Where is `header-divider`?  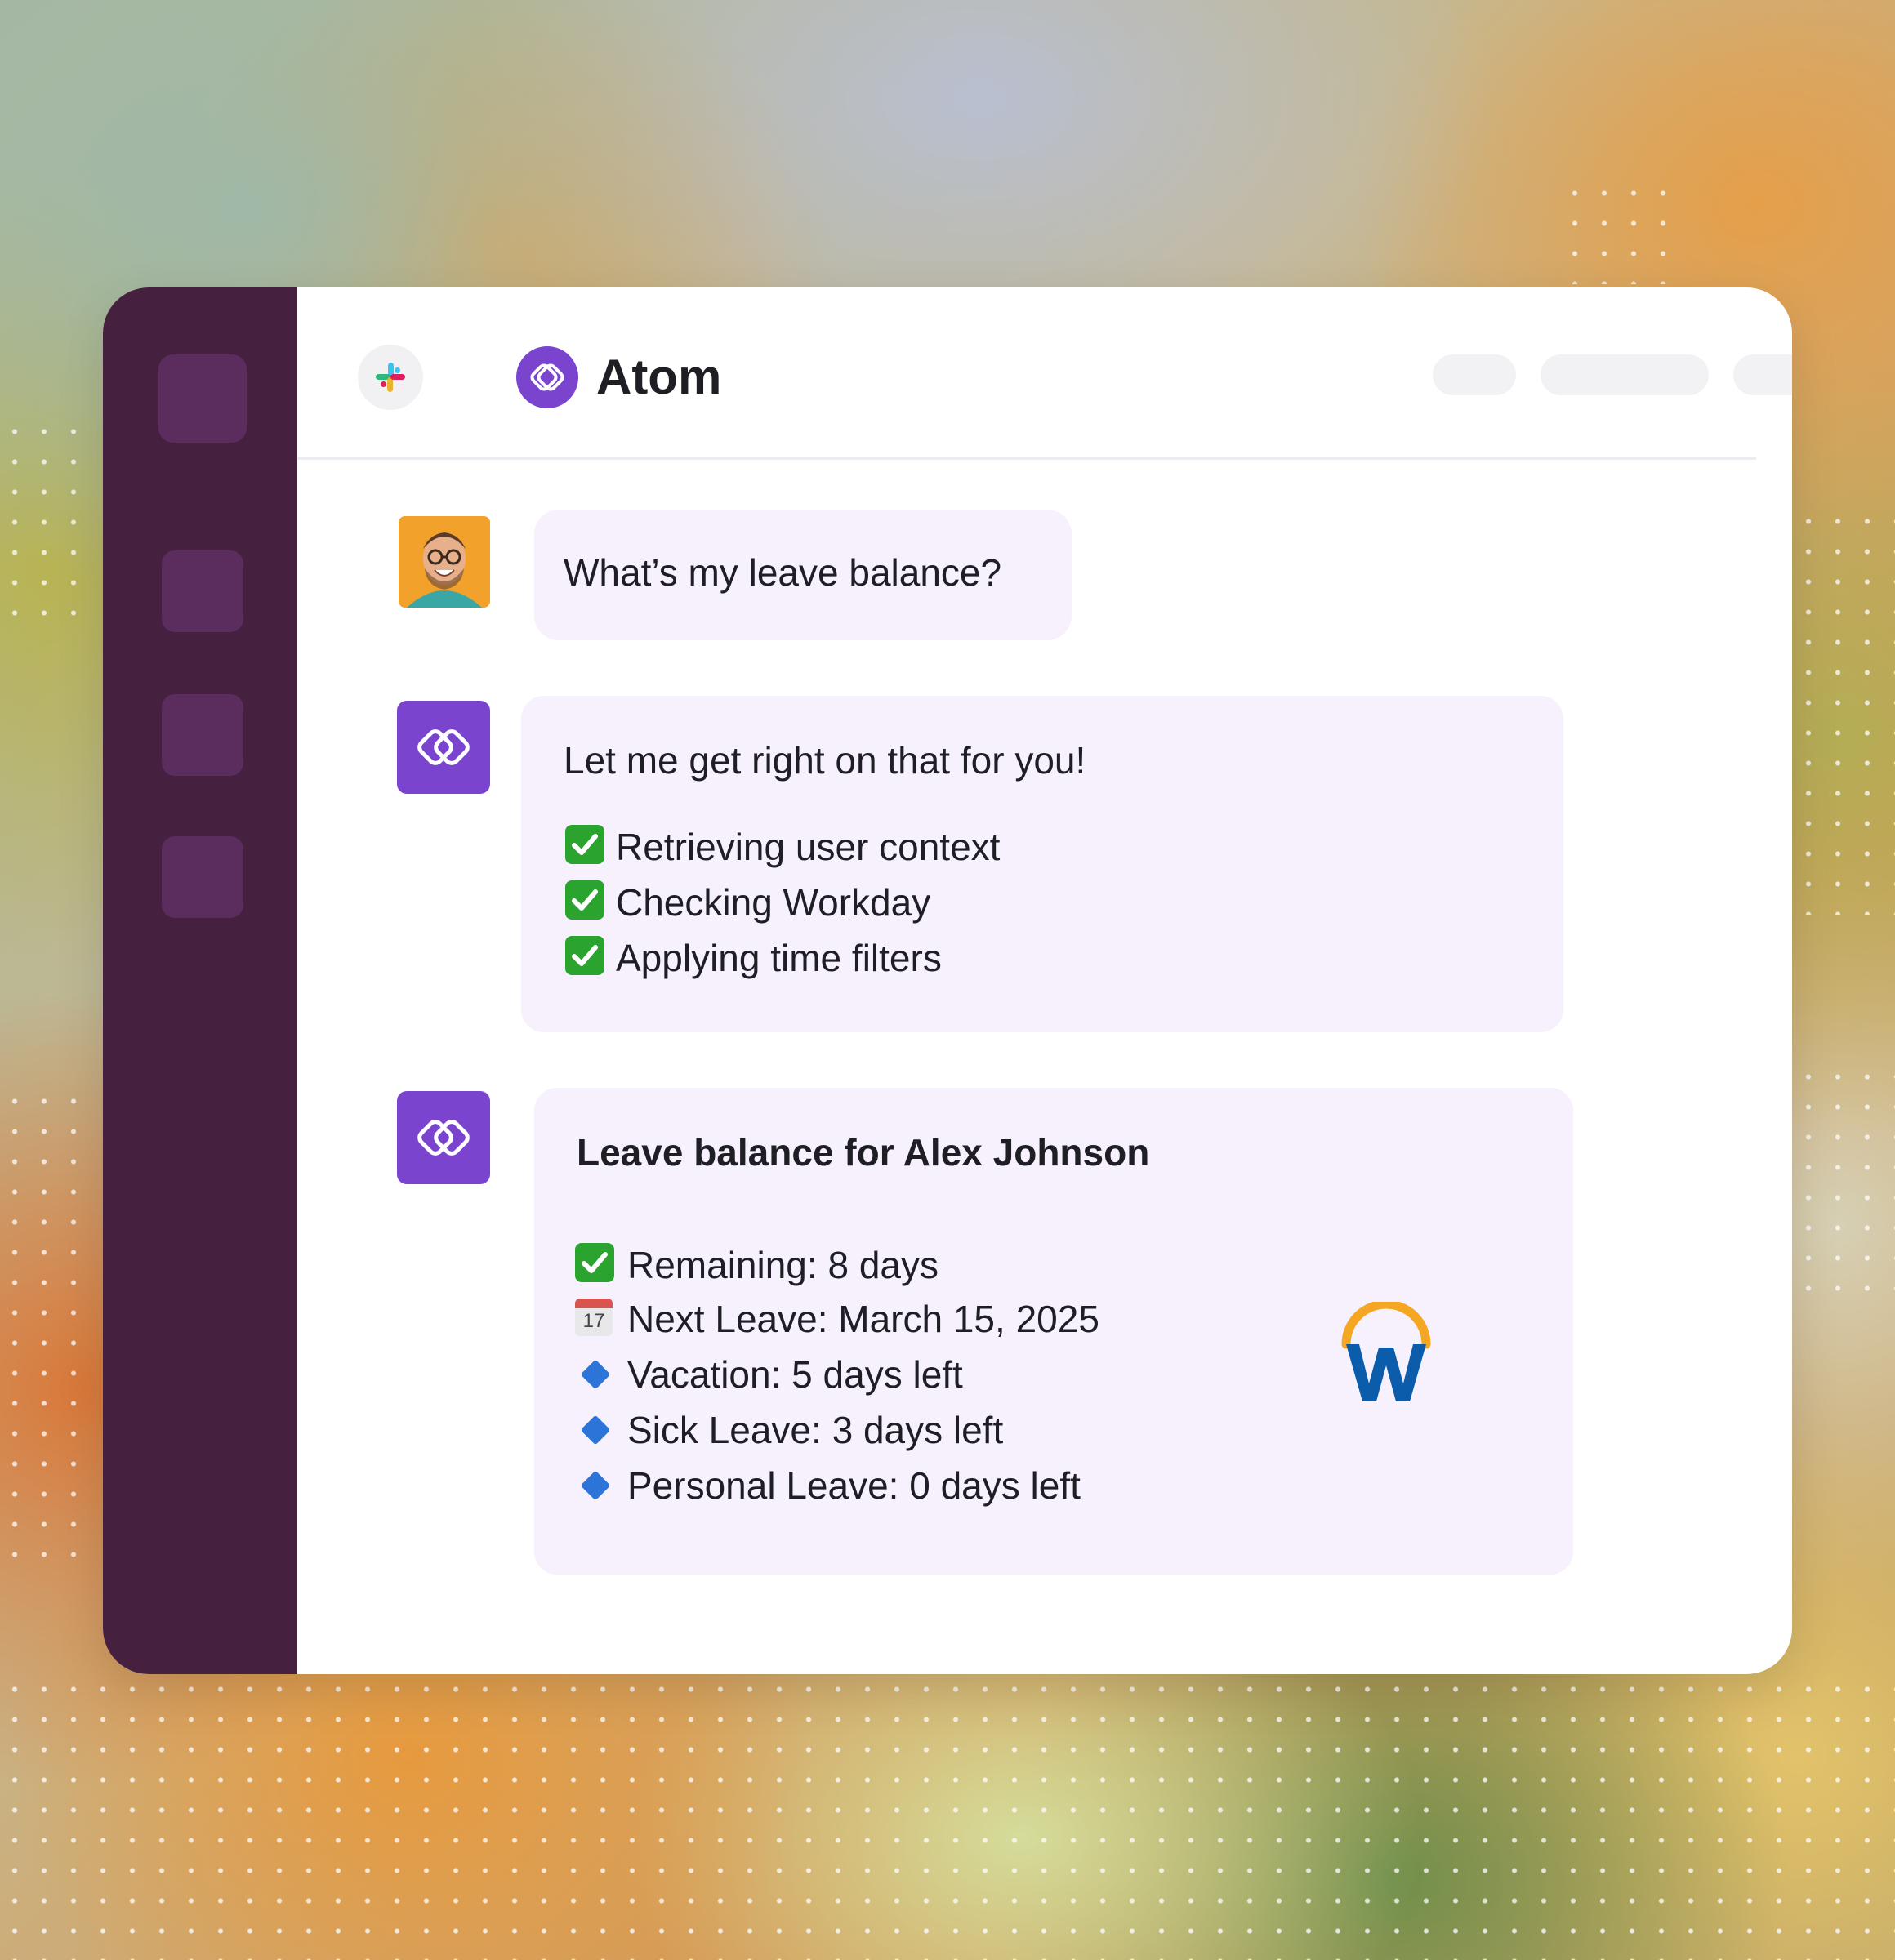 header-divider is located at coordinates (1026, 458).